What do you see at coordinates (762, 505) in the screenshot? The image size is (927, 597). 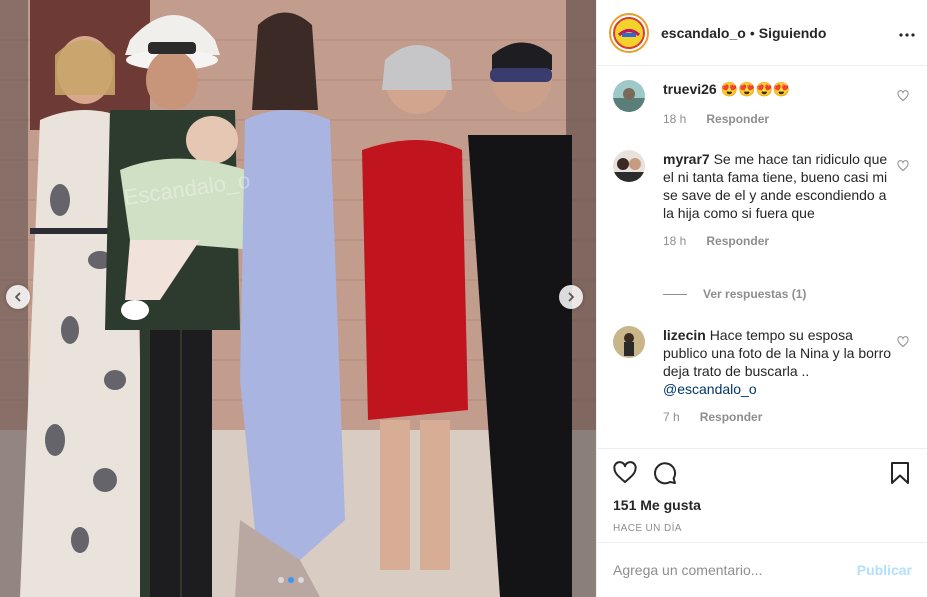 I see `likes-count: 151 Me gusta` at bounding box center [762, 505].